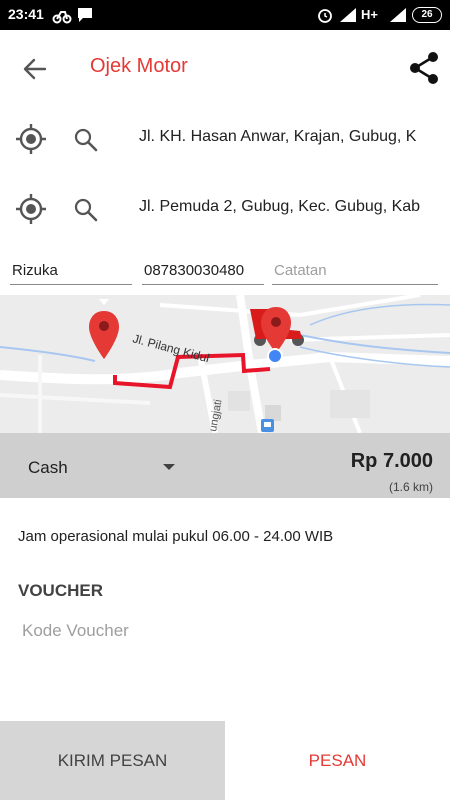  What do you see at coordinates (285, 207) in the screenshot?
I see `destination-address: Jl. Pemuda 2, Gubug, Kec. Gubug, Kab` at bounding box center [285, 207].